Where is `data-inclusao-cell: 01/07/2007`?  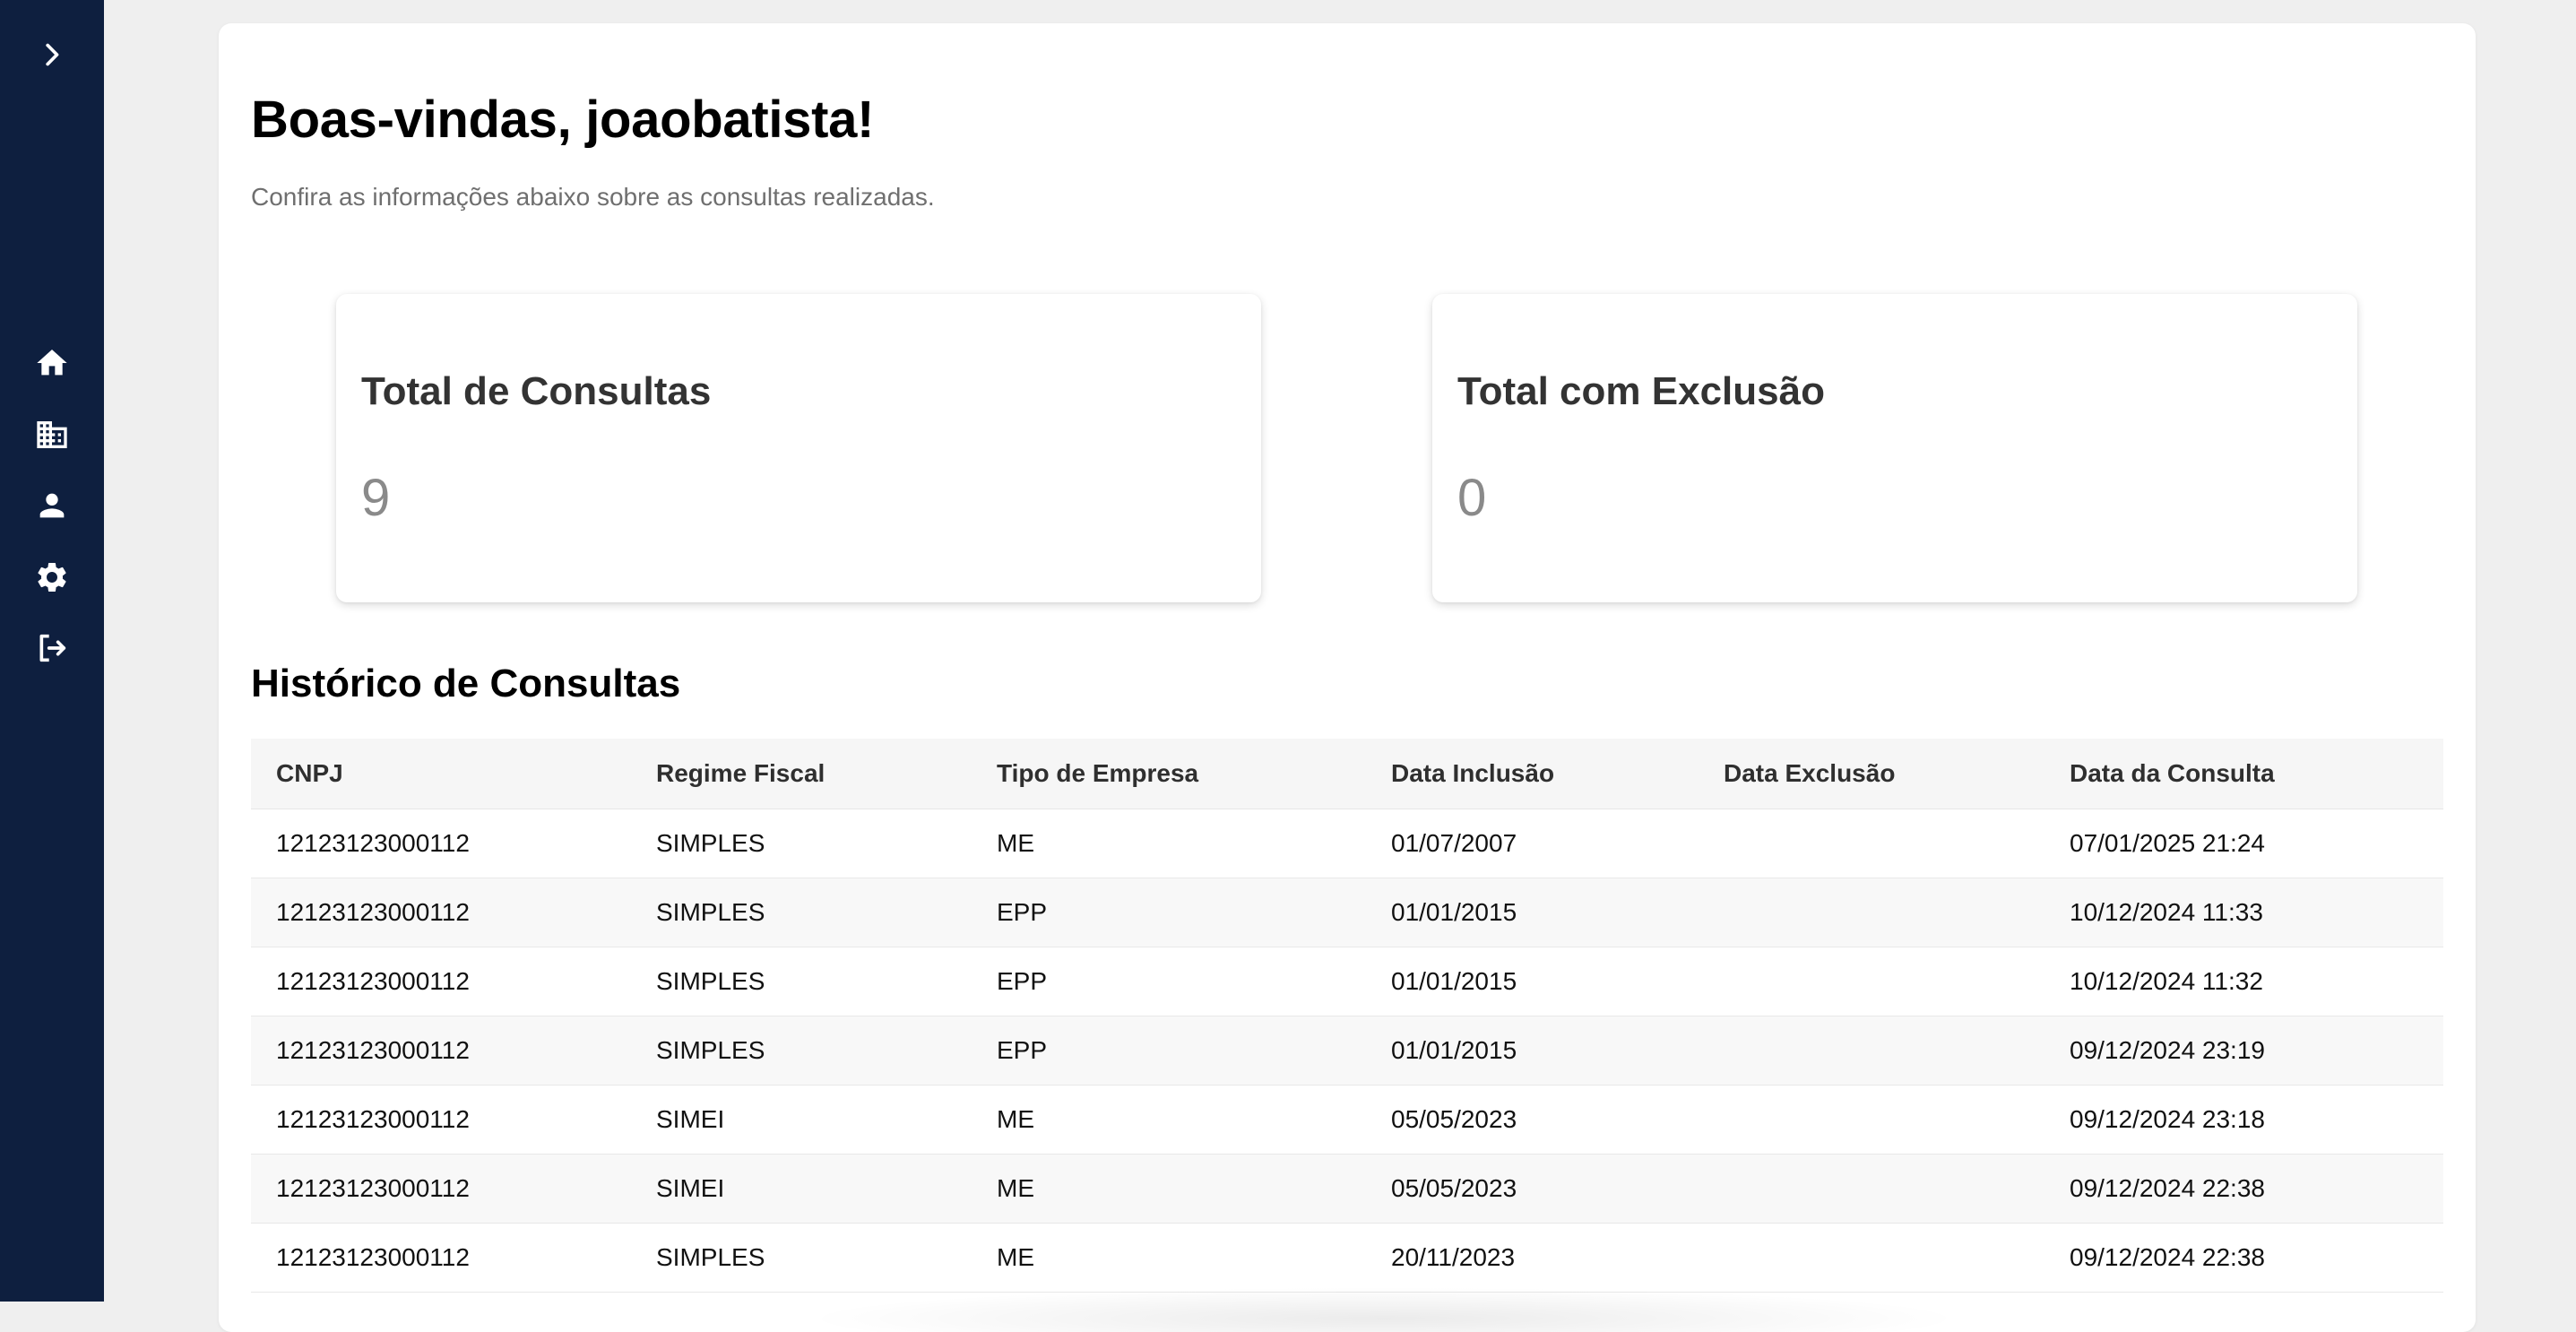 data-inclusao-cell: 01/07/2007 is located at coordinates (1532, 844).